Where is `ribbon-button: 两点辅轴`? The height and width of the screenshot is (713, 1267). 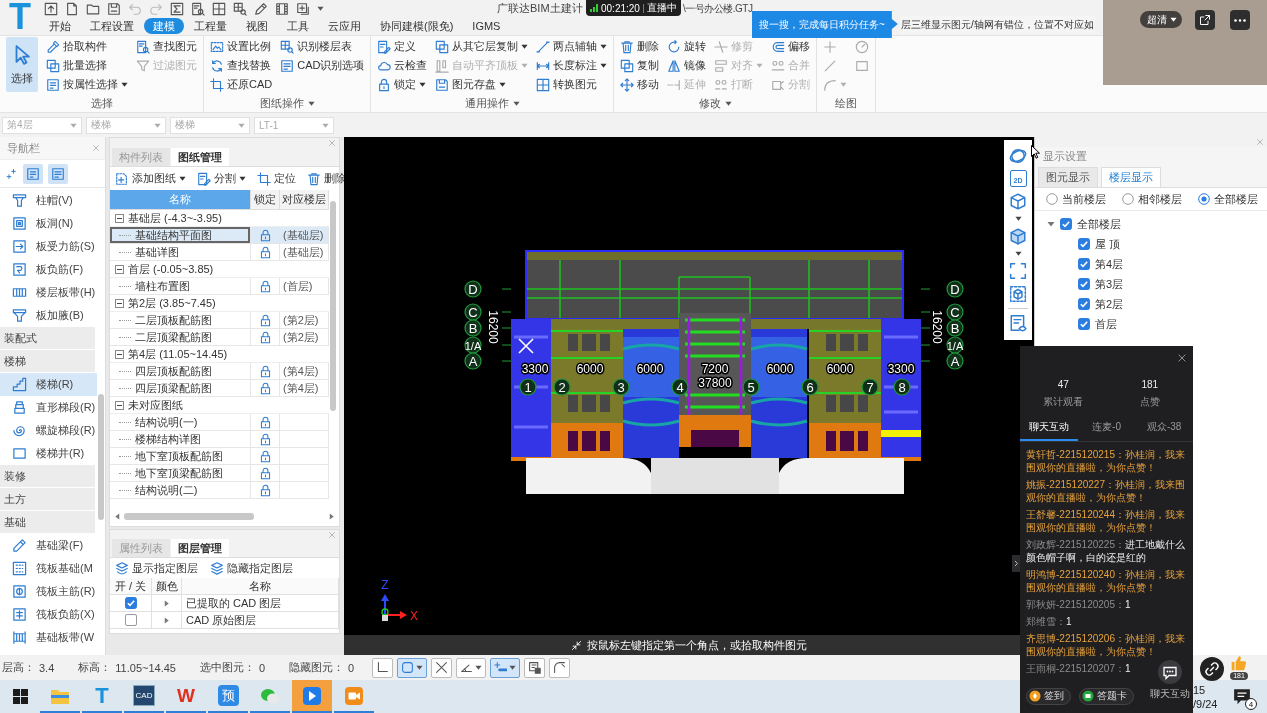 ribbon-button: 两点辅轴 is located at coordinates (572, 46).